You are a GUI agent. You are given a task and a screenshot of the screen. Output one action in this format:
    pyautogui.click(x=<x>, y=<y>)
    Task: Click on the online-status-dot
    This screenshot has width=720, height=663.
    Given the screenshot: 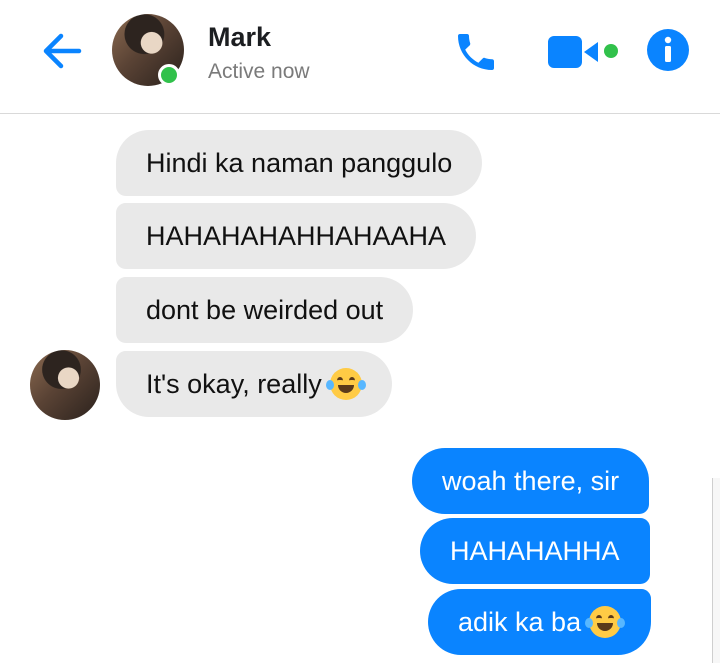 What is the action you would take?
    pyautogui.click(x=169, y=75)
    